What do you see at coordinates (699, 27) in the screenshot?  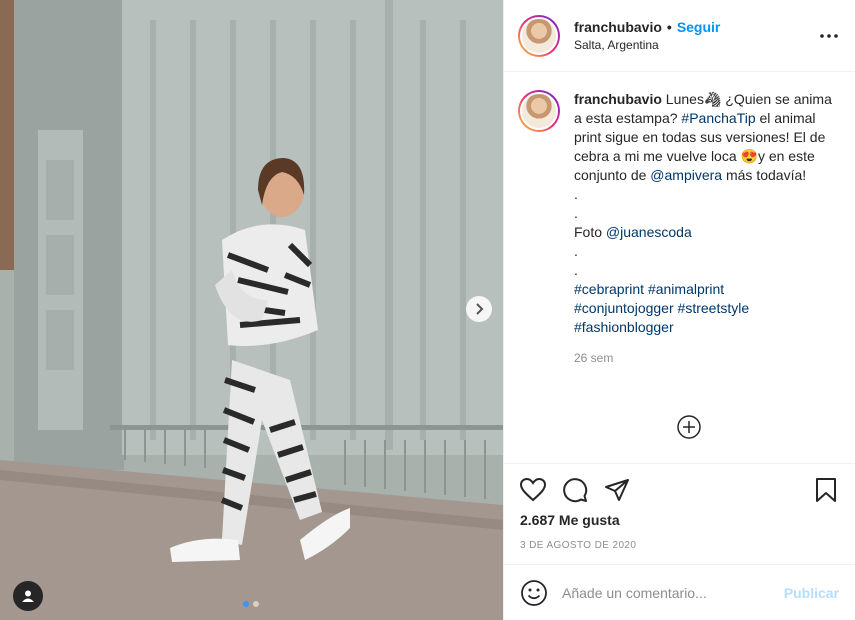 I see `follow-button: Seguir` at bounding box center [699, 27].